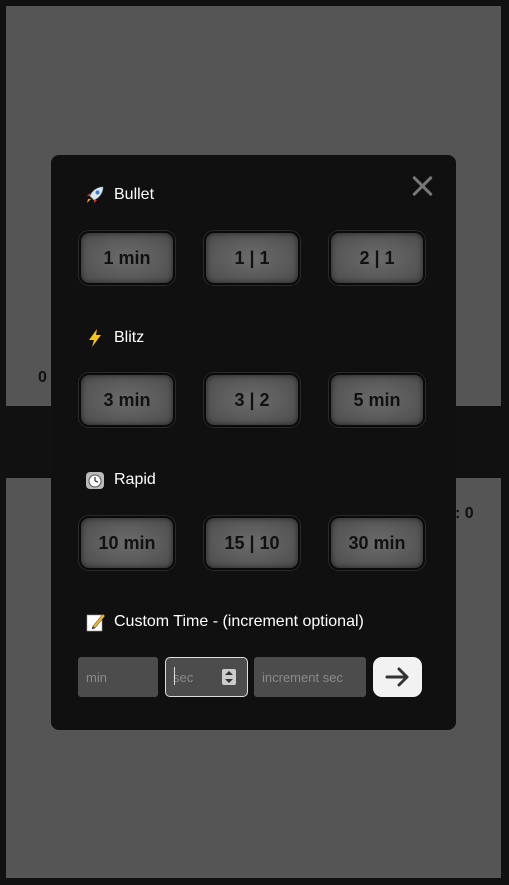 Image resolution: width=509 pixels, height=885 pixels. I want to click on time-option-15-10: 15 | 10, so click(252, 543).